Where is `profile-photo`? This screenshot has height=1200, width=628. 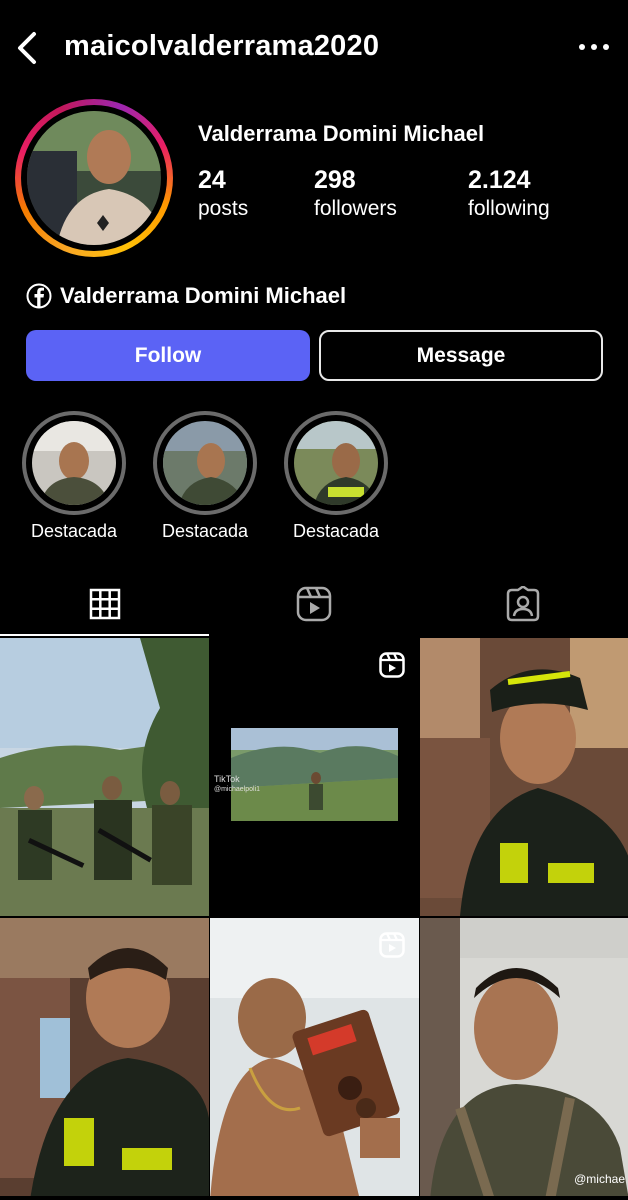
profile-photo is located at coordinates (94, 178).